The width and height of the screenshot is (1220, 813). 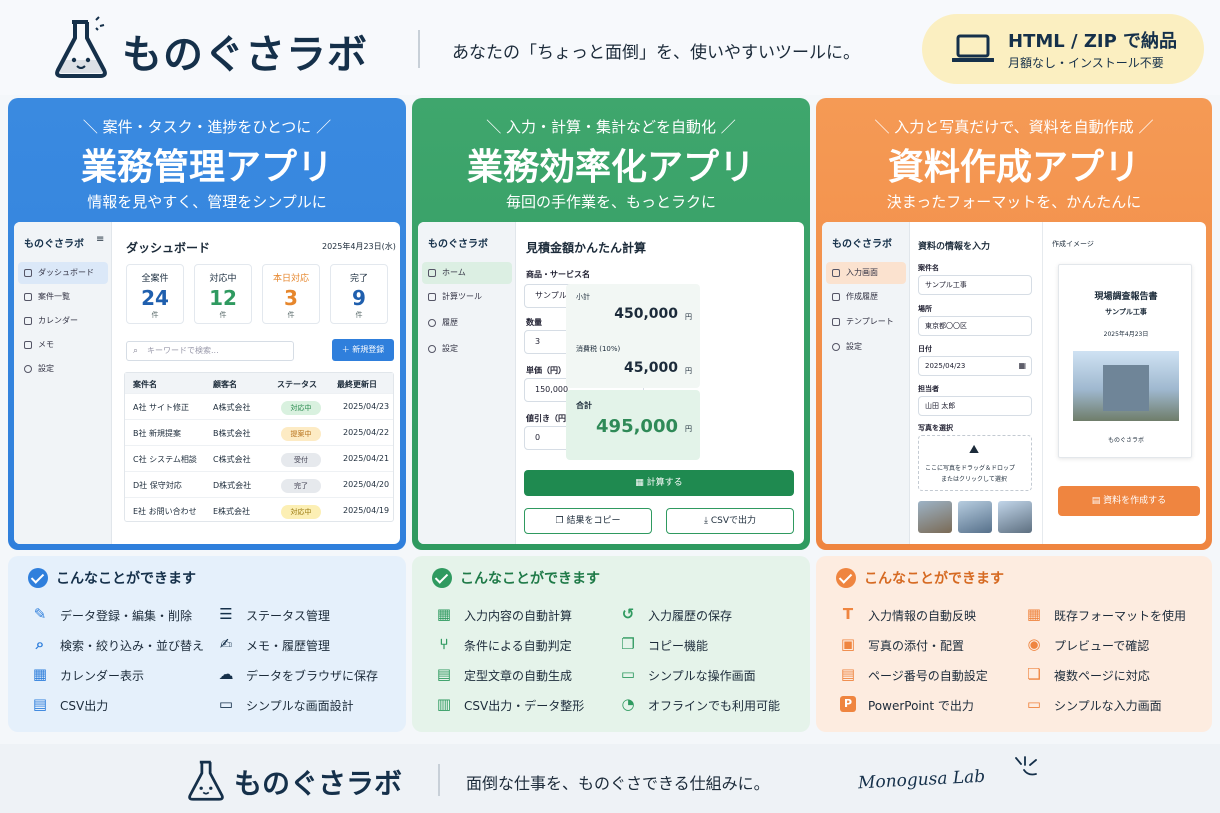 I want to click on sidebar-item-cases: 案件一覧, so click(x=63, y=297).